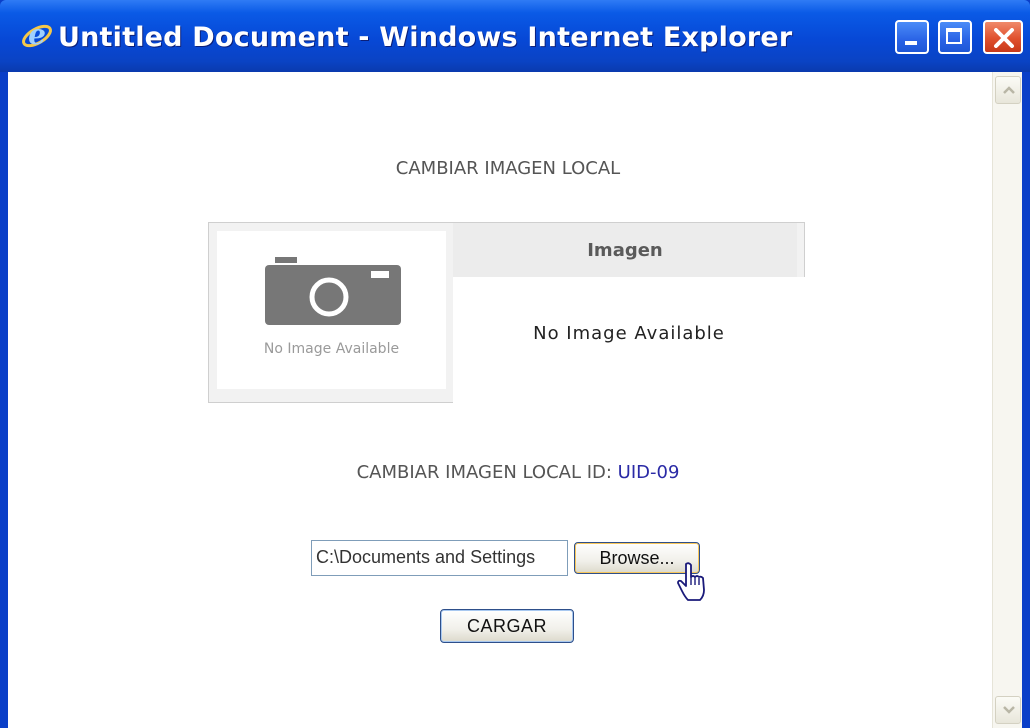 The image size is (1030, 728). I want to click on scroll-down-button, so click(1008, 710).